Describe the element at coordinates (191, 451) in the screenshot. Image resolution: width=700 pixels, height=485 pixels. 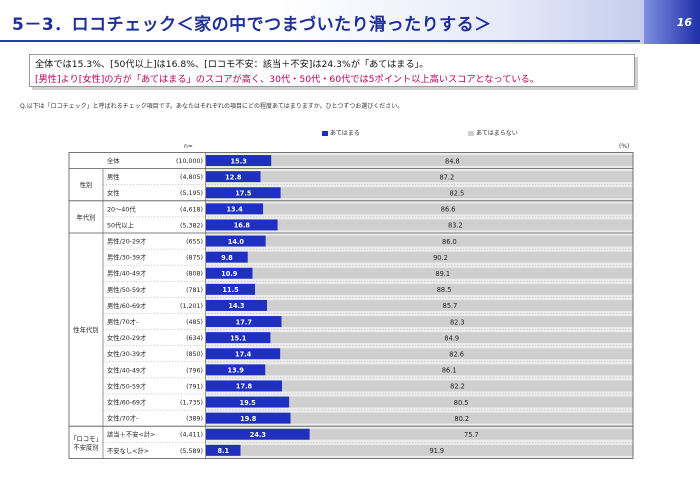
I see `row-n: (5,589)` at that location.